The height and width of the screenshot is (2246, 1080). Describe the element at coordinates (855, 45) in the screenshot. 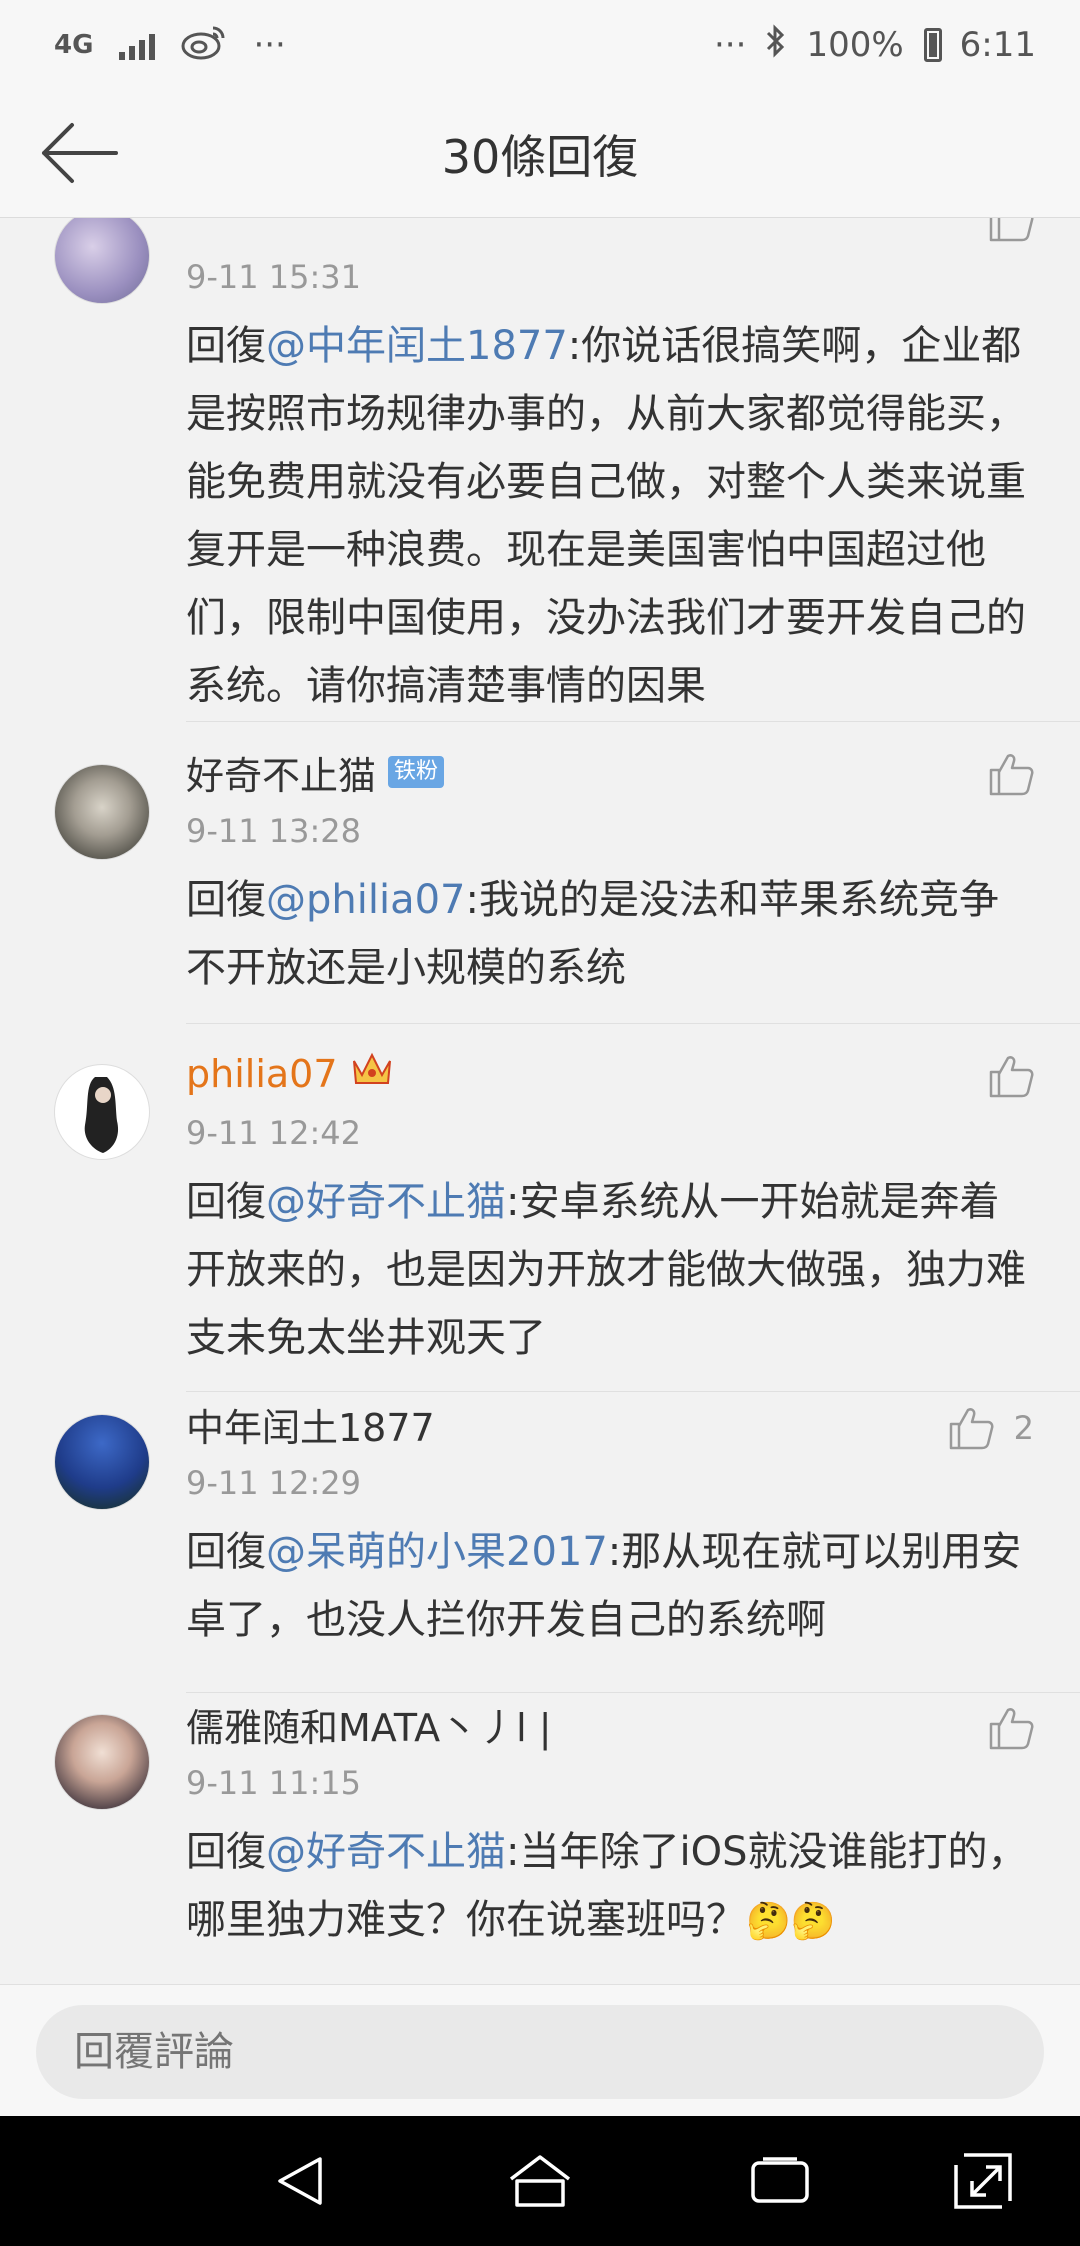

I see `battery-percent: 100%` at that location.